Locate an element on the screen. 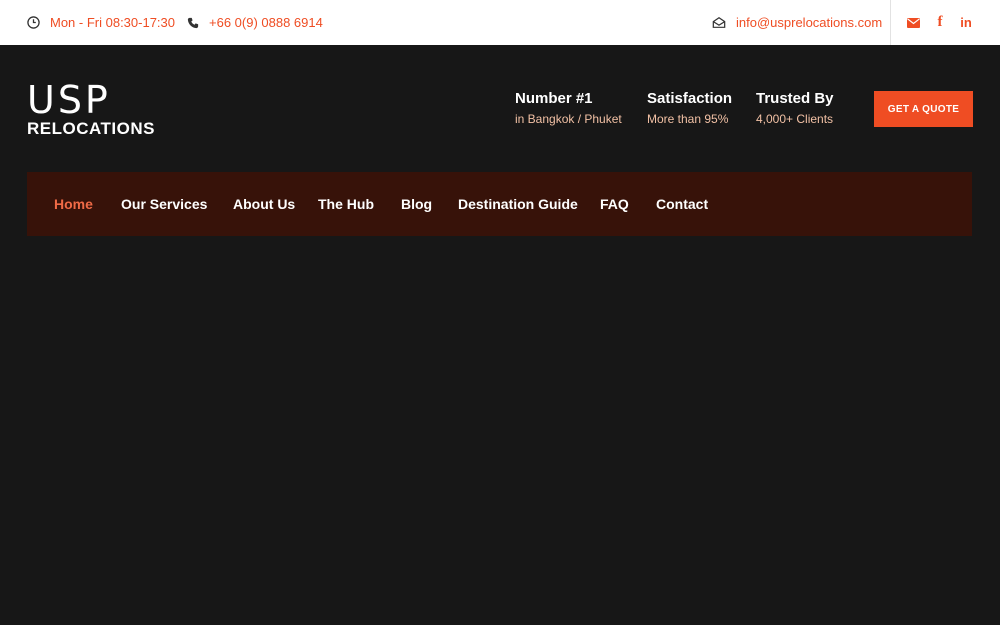  stat-subtitle: 4,000+ Clients is located at coordinates (795, 119).